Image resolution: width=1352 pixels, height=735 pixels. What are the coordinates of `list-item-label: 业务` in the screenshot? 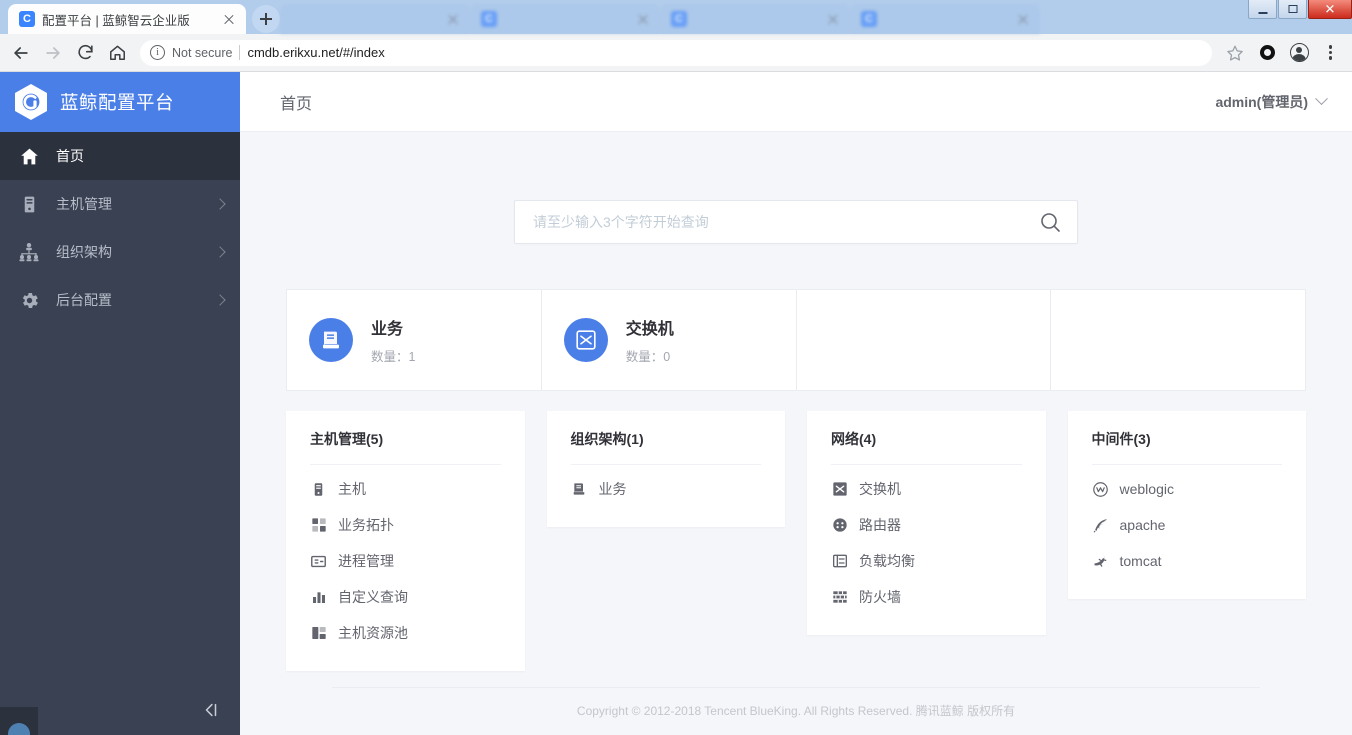 It's located at (612, 489).